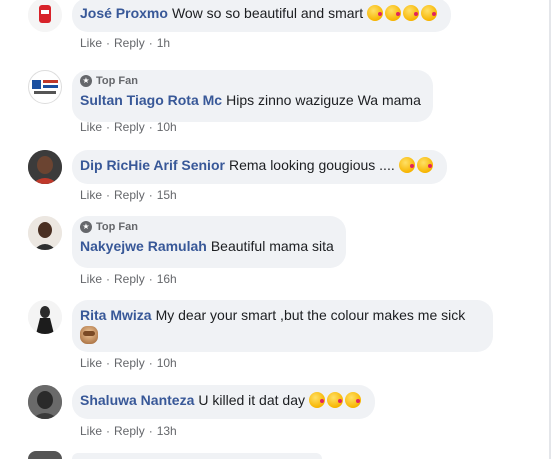  What do you see at coordinates (251, 400) in the screenshot?
I see `comment-text: U killed it dat day` at bounding box center [251, 400].